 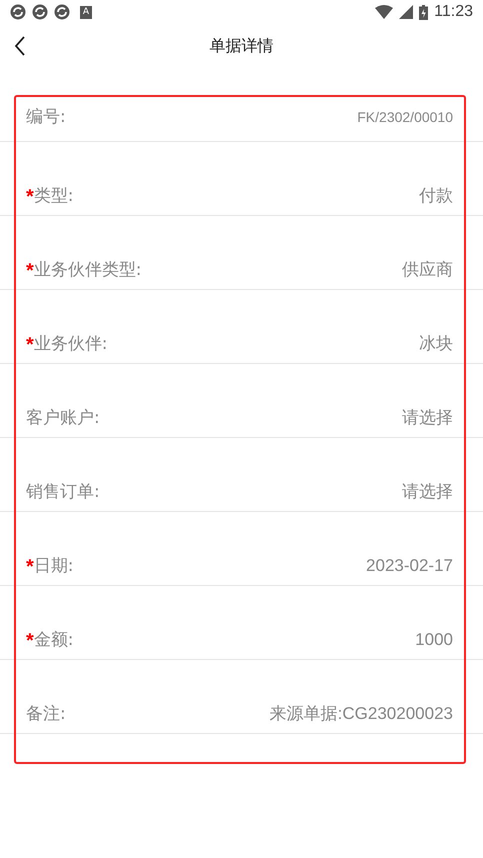 I want to click on field-value: 付款, so click(x=436, y=195).